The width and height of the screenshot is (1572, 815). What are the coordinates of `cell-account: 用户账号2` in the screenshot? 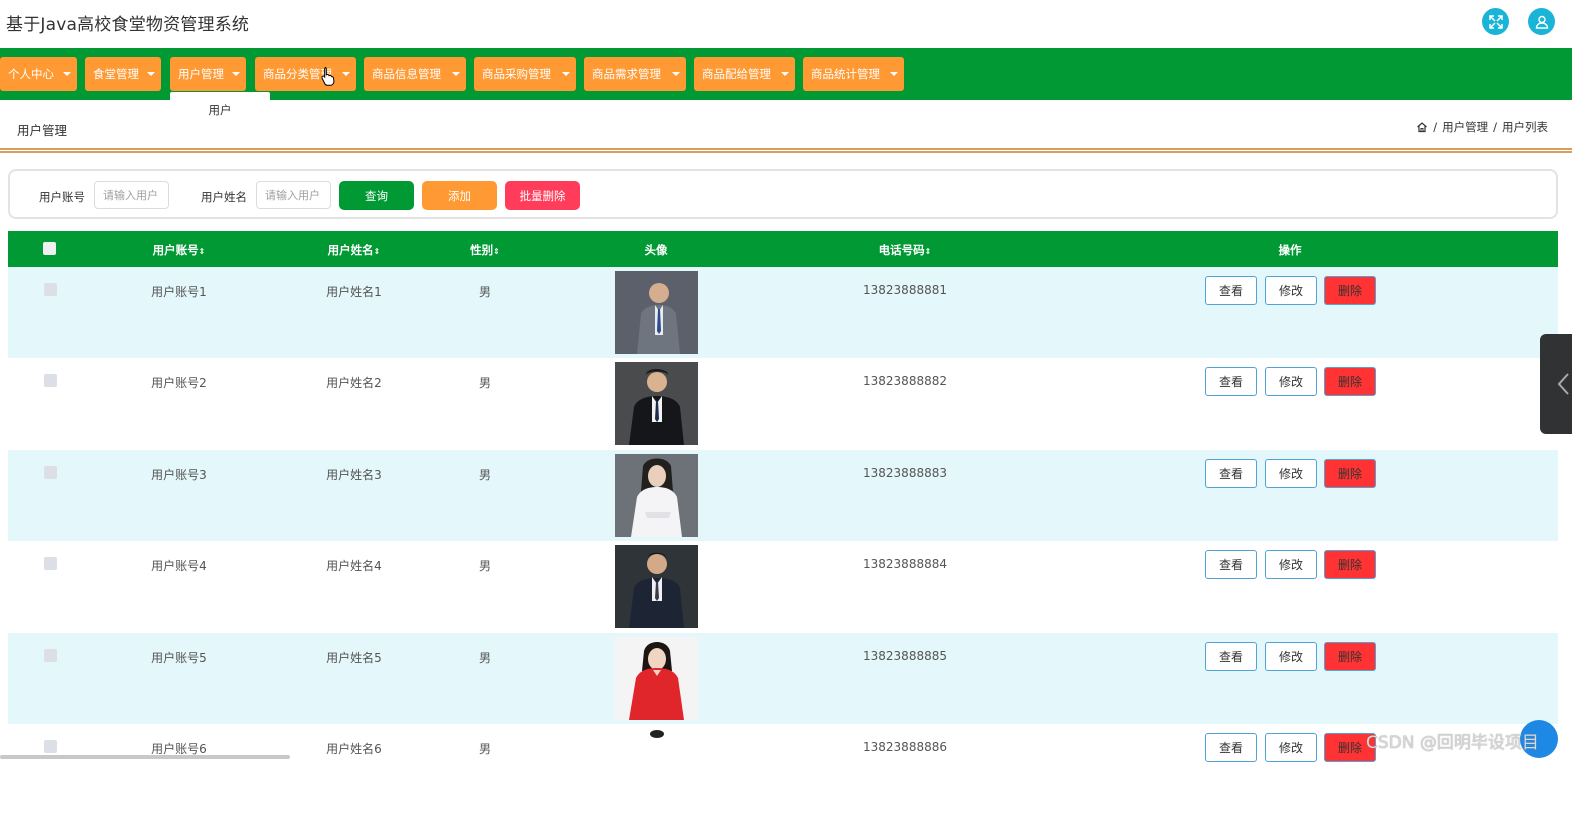 It's located at (179, 383).